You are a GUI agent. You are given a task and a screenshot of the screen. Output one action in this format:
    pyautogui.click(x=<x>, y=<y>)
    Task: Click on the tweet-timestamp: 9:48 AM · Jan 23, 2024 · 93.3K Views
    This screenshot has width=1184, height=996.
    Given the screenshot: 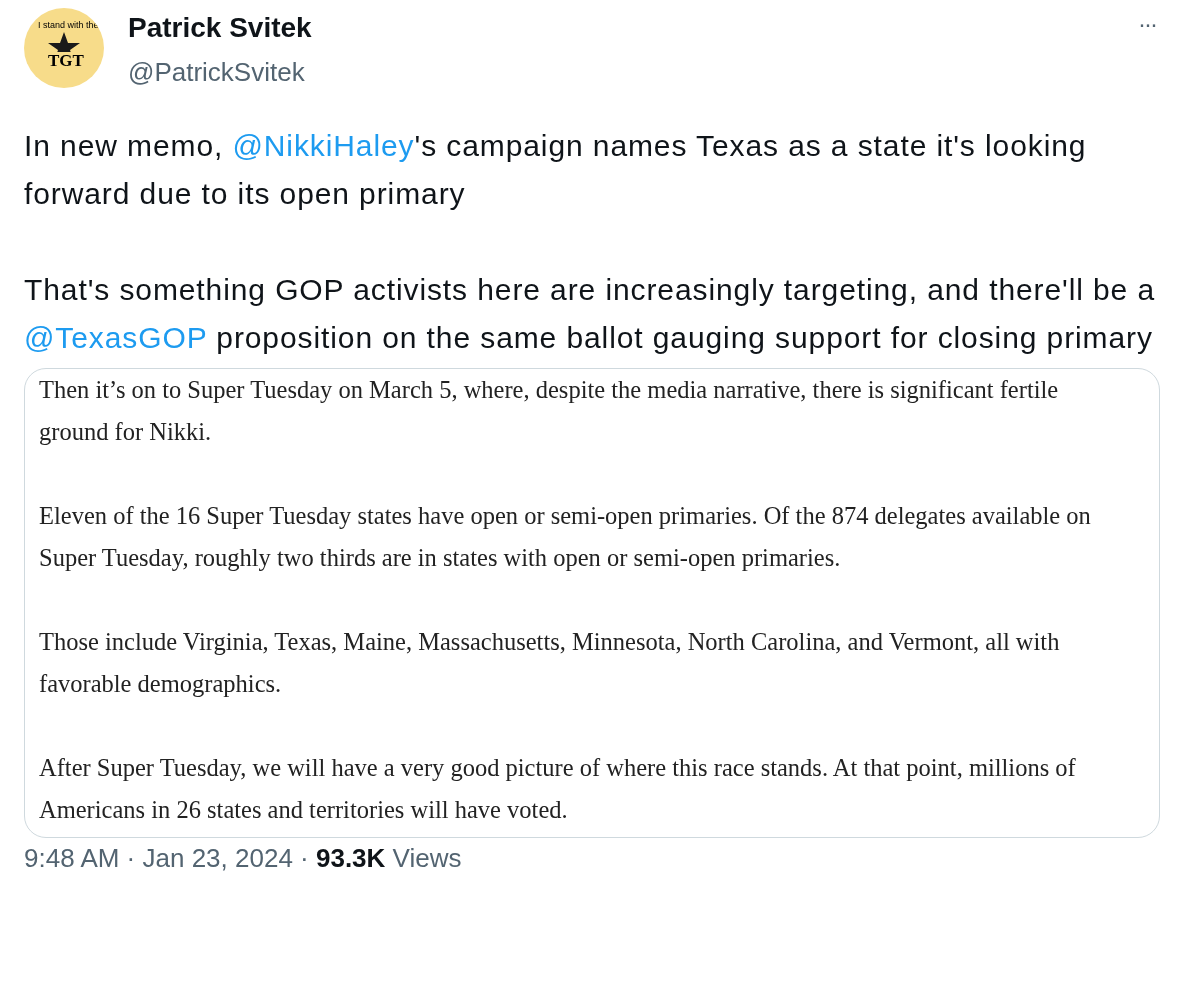 What is the action you would take?
    pyautogui.click(x=243, y=858)
    